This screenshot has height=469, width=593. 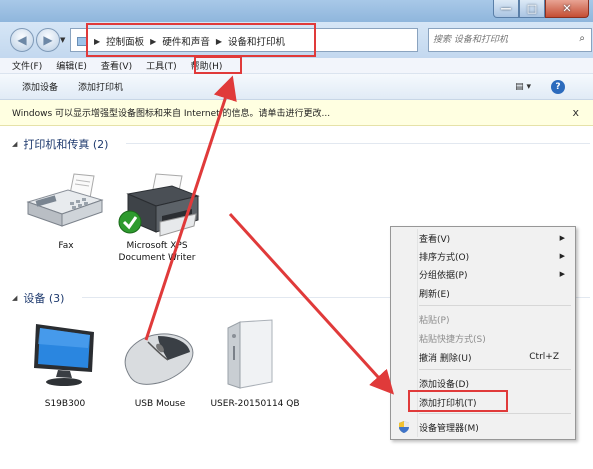 What do you see at coordinates (550, 87) in the screenshot?
I see `command-bar-right: ▤ ▾ ?` at bounding box center [550, 87].